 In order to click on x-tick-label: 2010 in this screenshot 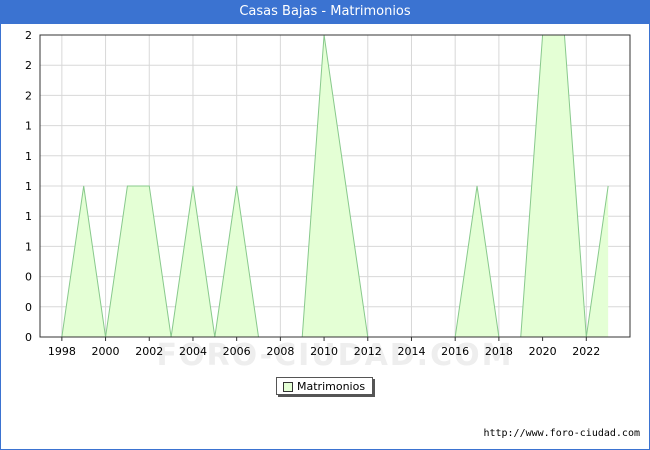, I will do `click(324, 351)`.